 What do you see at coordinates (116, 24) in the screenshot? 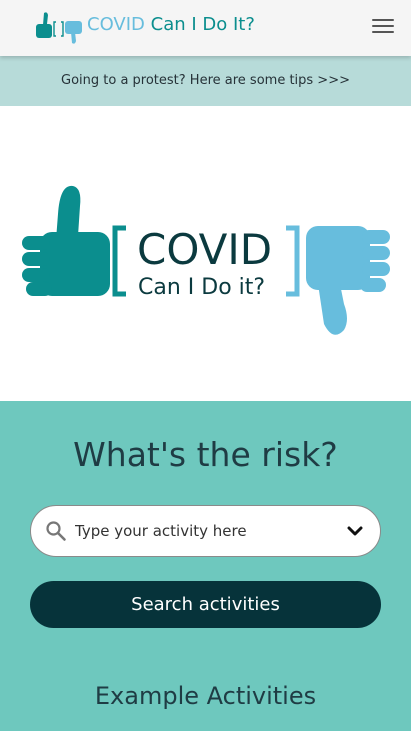
I see `brand-covid: COVID` at bounding box center [116, 24].